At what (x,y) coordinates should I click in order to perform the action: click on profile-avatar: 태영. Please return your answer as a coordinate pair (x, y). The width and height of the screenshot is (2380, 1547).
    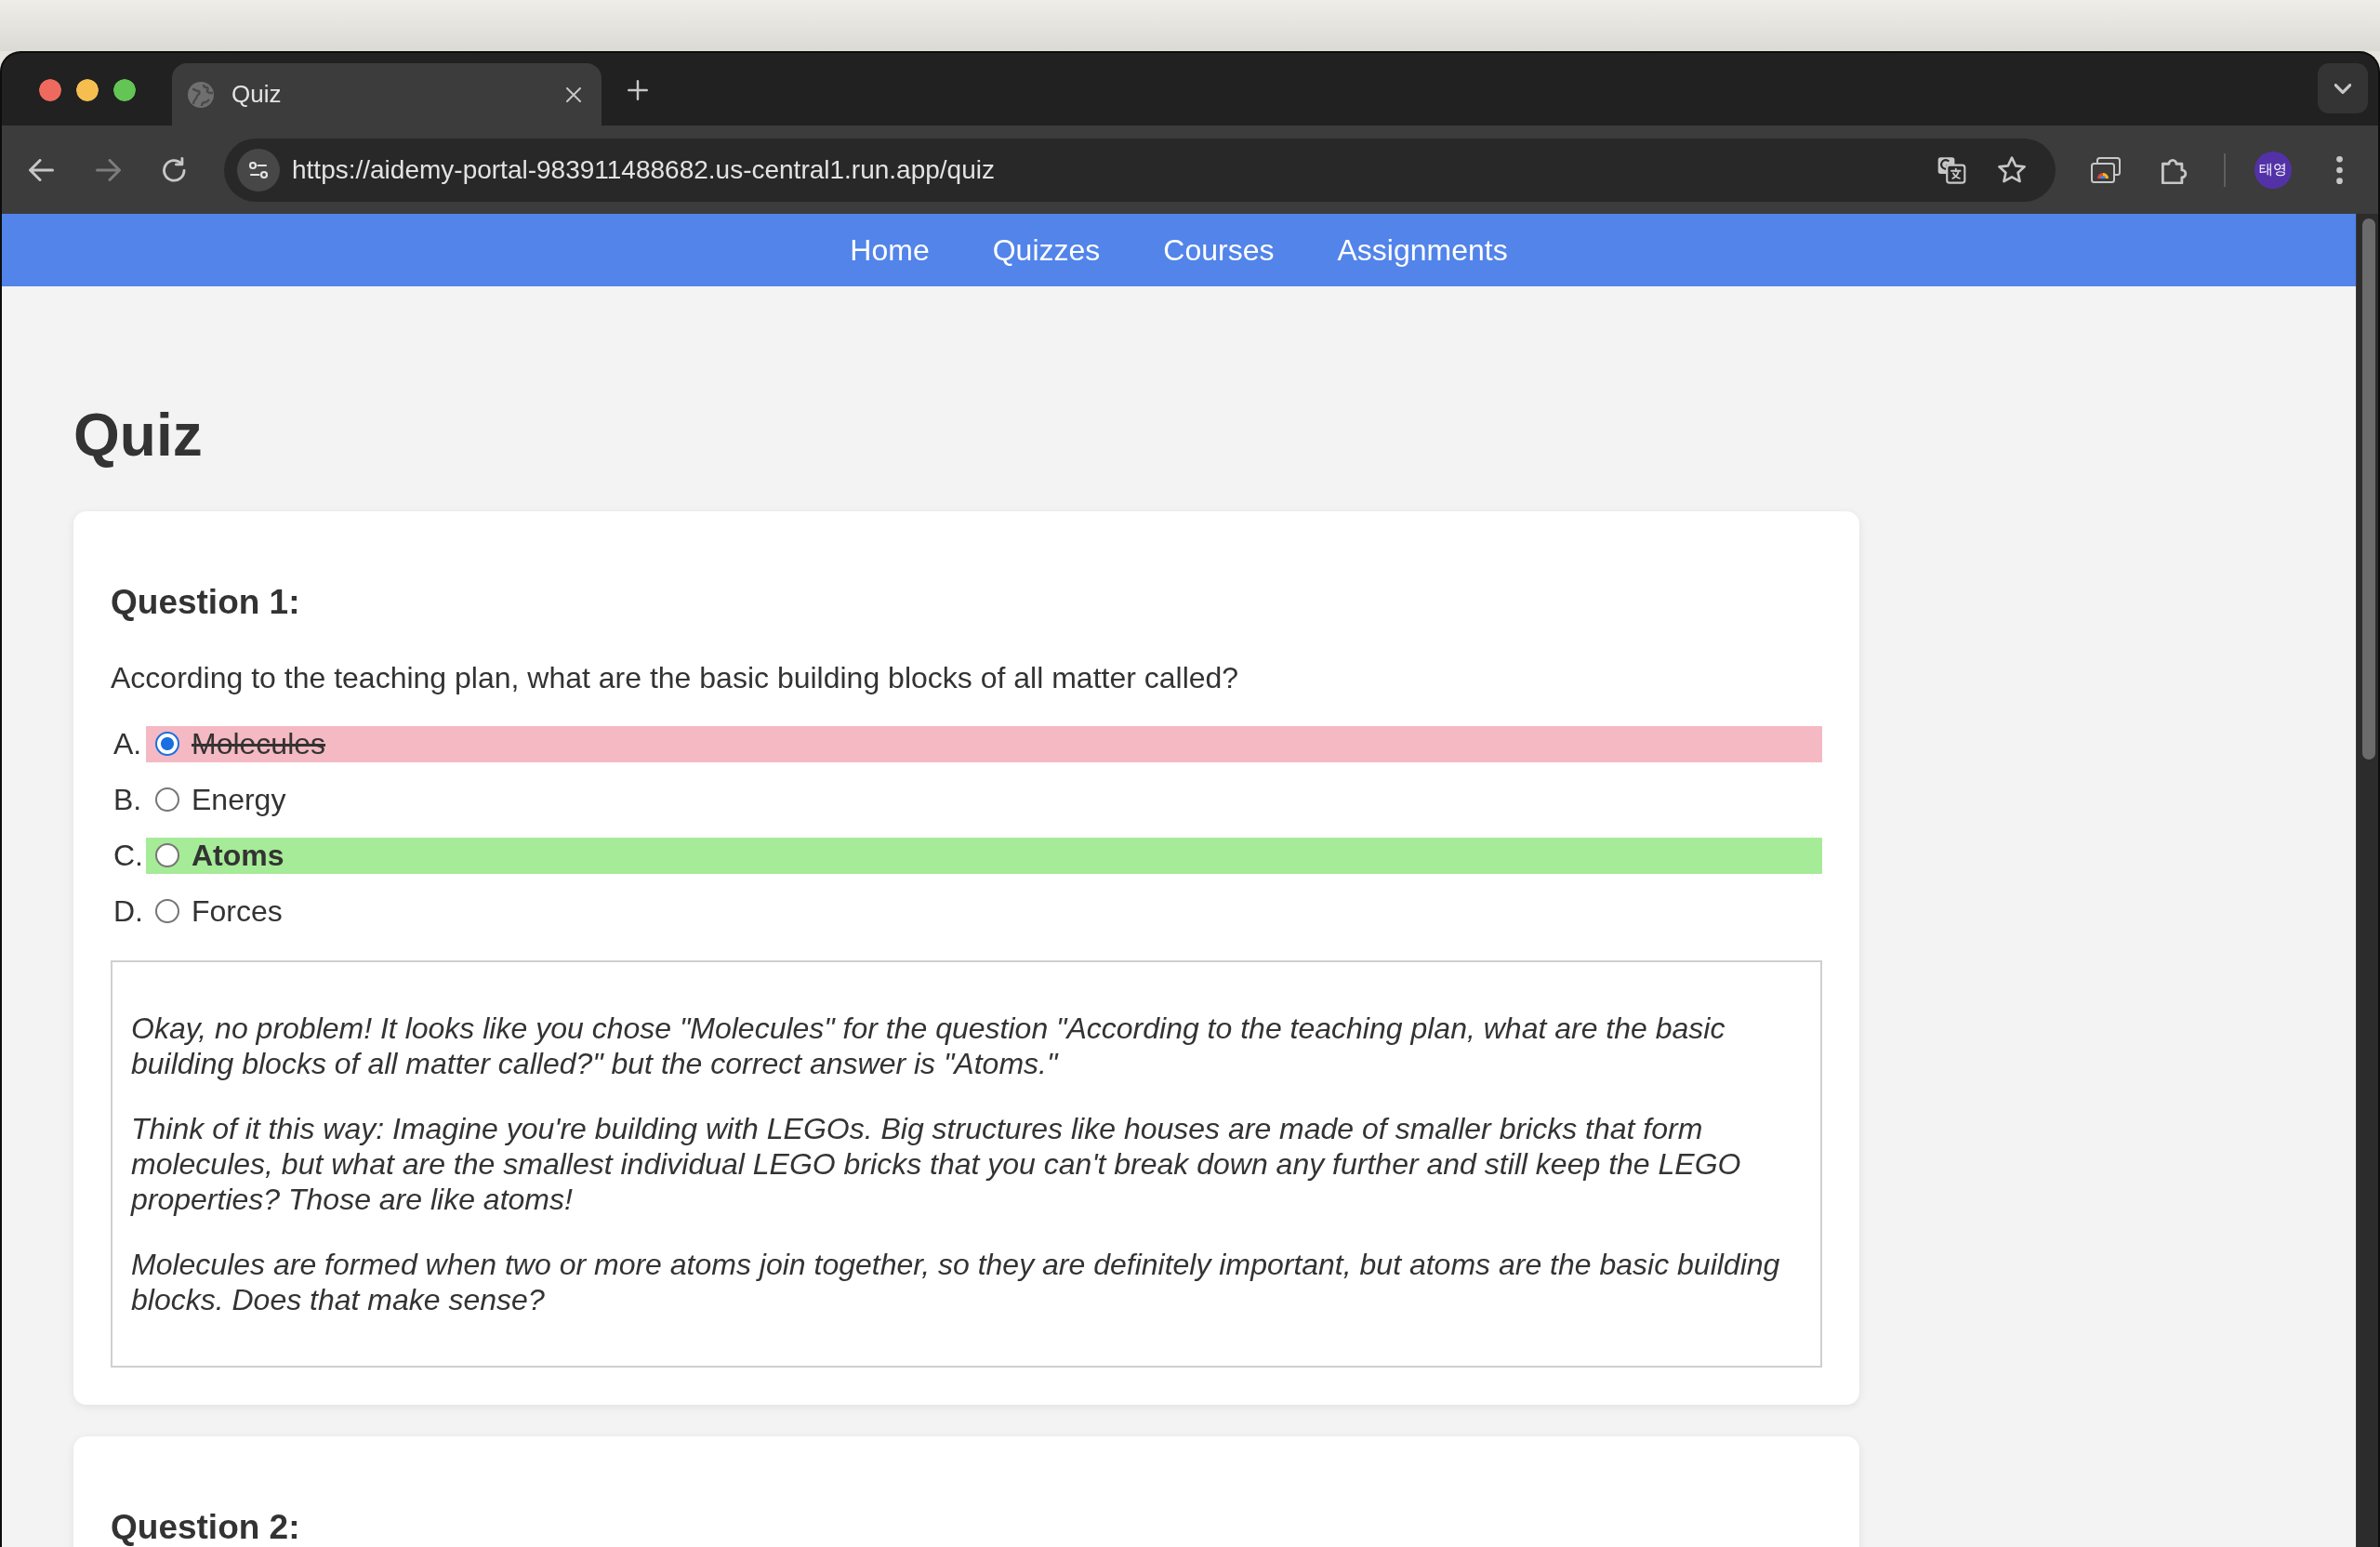
    Looking at the image, I should click on (2273, 170).